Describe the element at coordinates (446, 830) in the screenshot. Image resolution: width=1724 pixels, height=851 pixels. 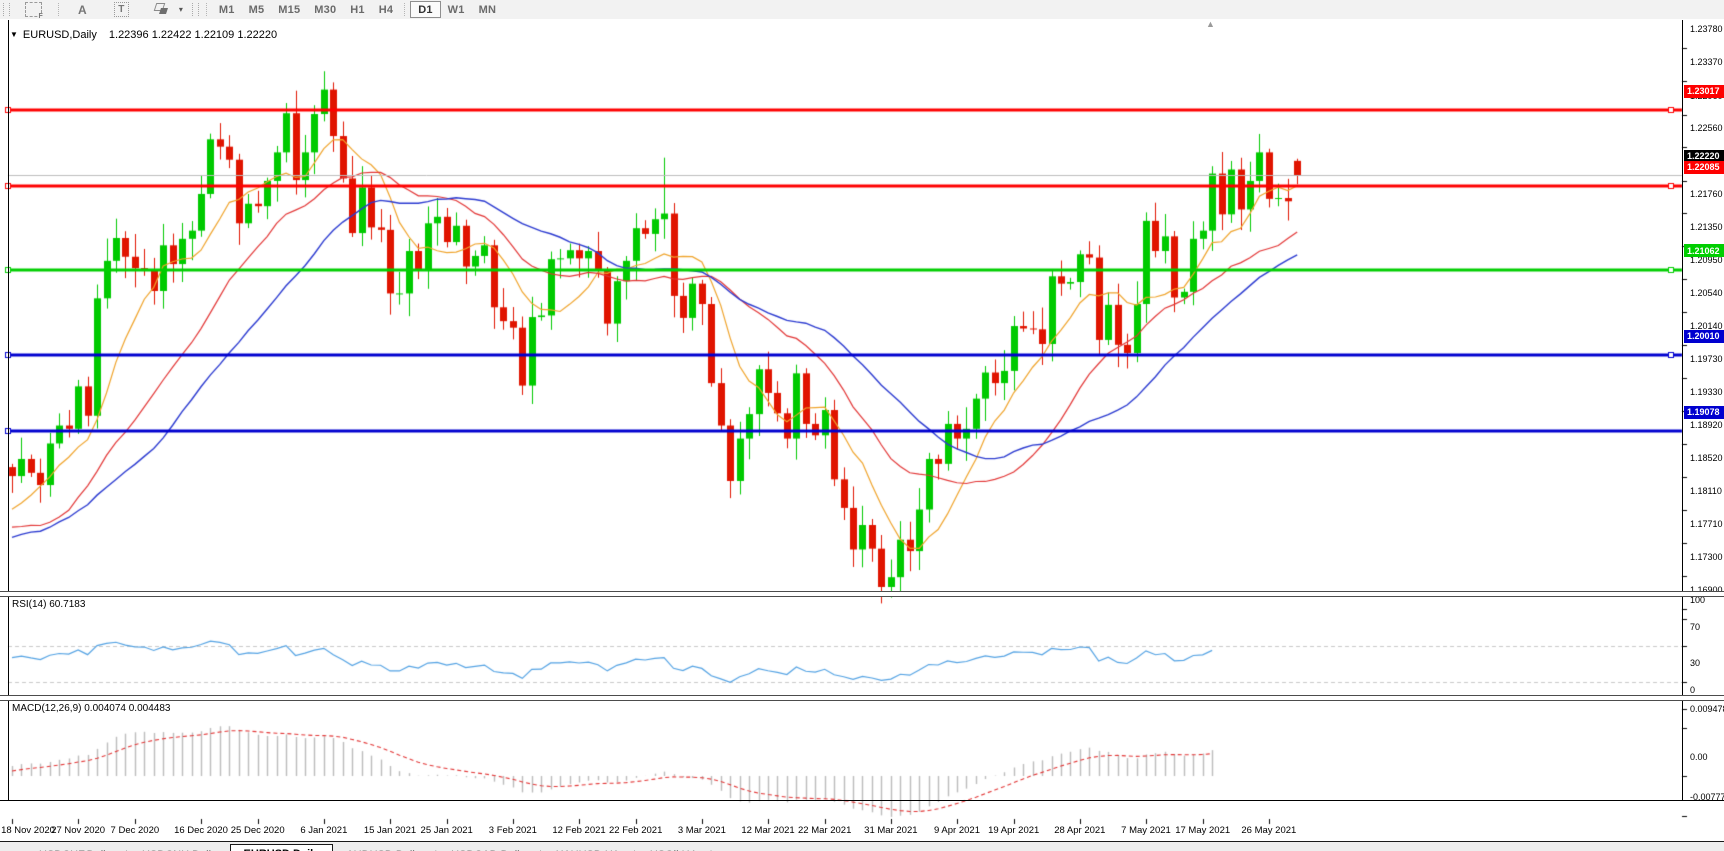
I see `date-axis-label: 25 Jan 2021` at that location.